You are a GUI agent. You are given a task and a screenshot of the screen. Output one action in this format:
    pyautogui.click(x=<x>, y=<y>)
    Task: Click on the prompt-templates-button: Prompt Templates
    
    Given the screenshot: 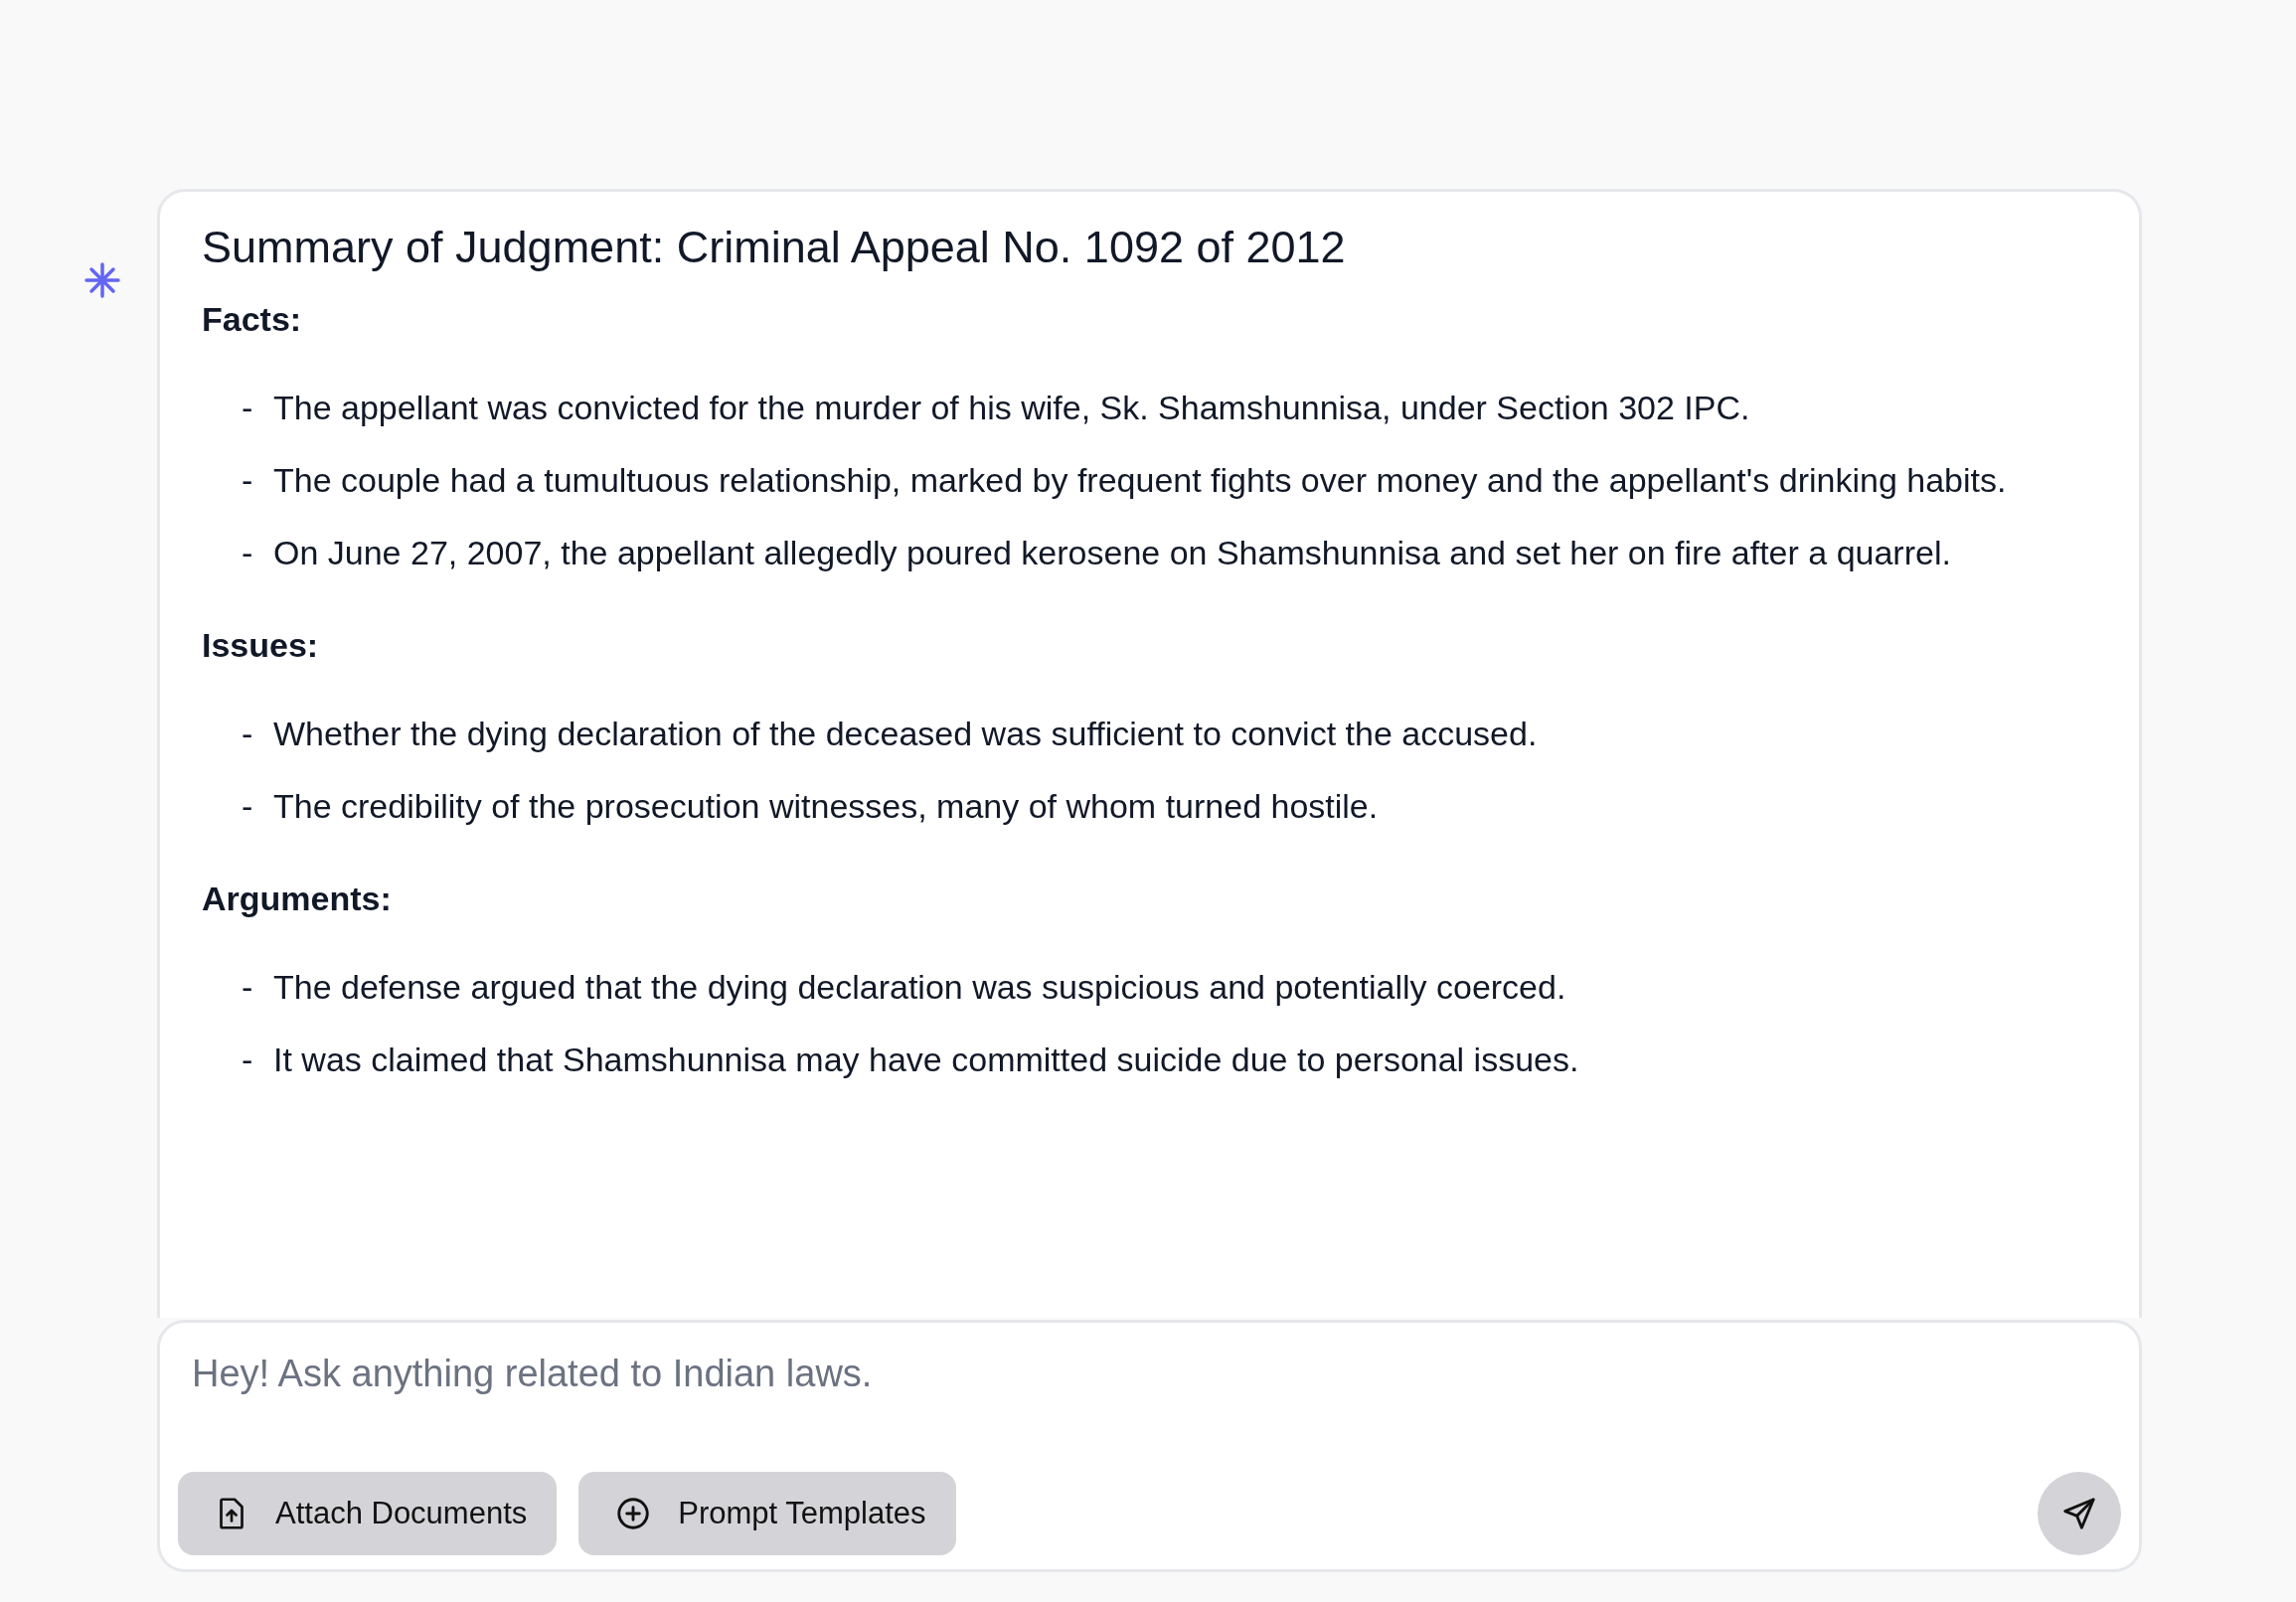 What is the action you would take?
    pyautogui.click(x=767, y=1513)
    